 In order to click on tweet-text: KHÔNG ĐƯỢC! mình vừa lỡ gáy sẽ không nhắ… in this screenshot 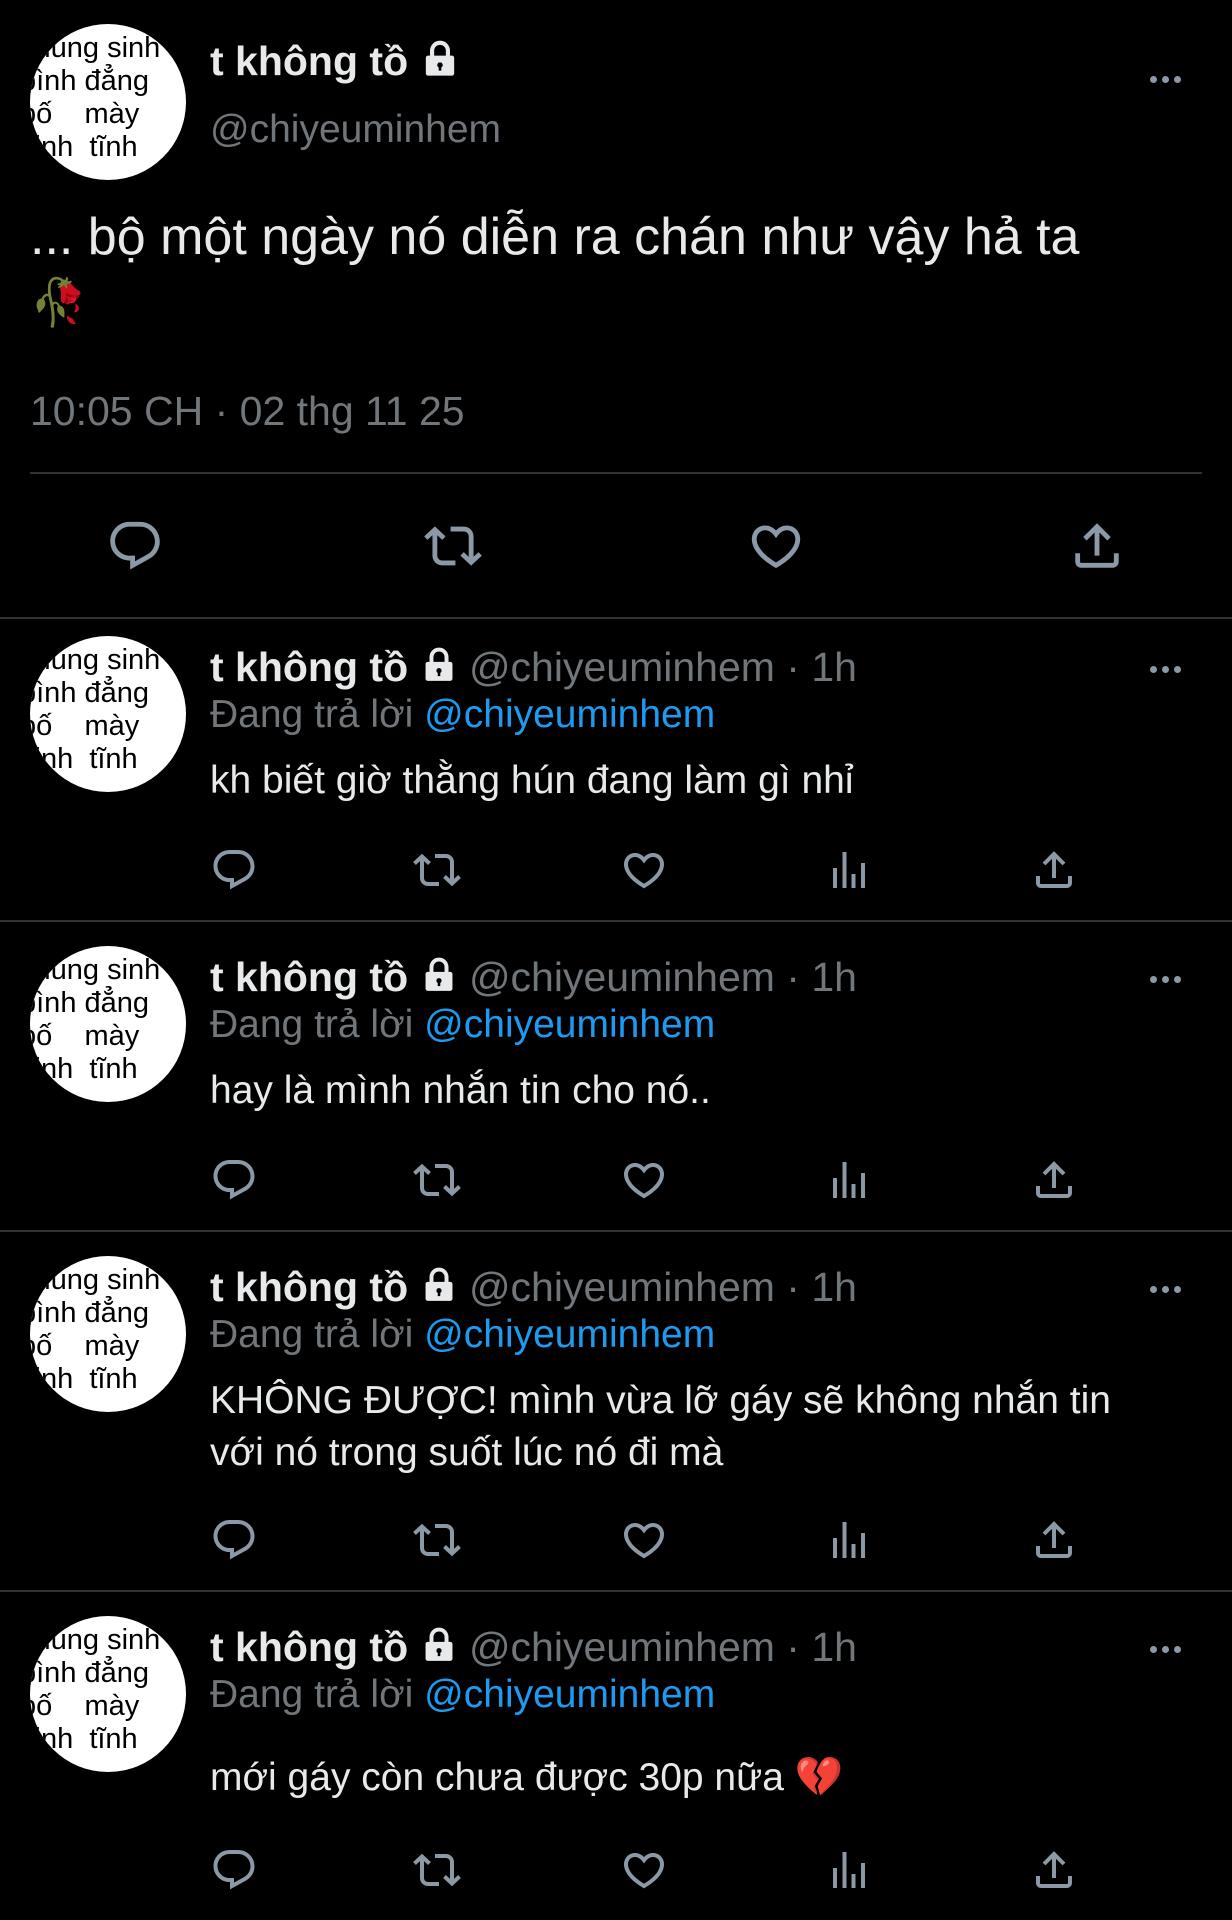, I will do `click(710, 1427)`.